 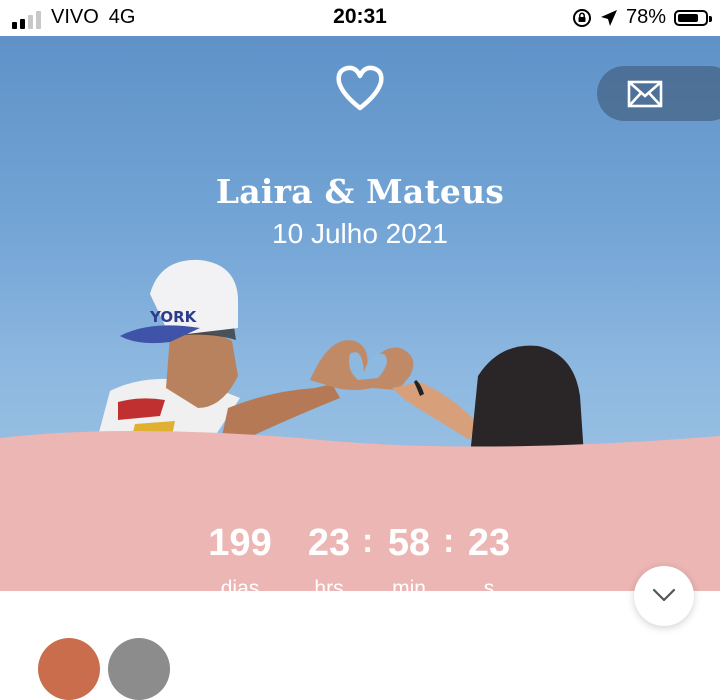 I want to click on svg-text: YORK, so click(x=173, y=317).